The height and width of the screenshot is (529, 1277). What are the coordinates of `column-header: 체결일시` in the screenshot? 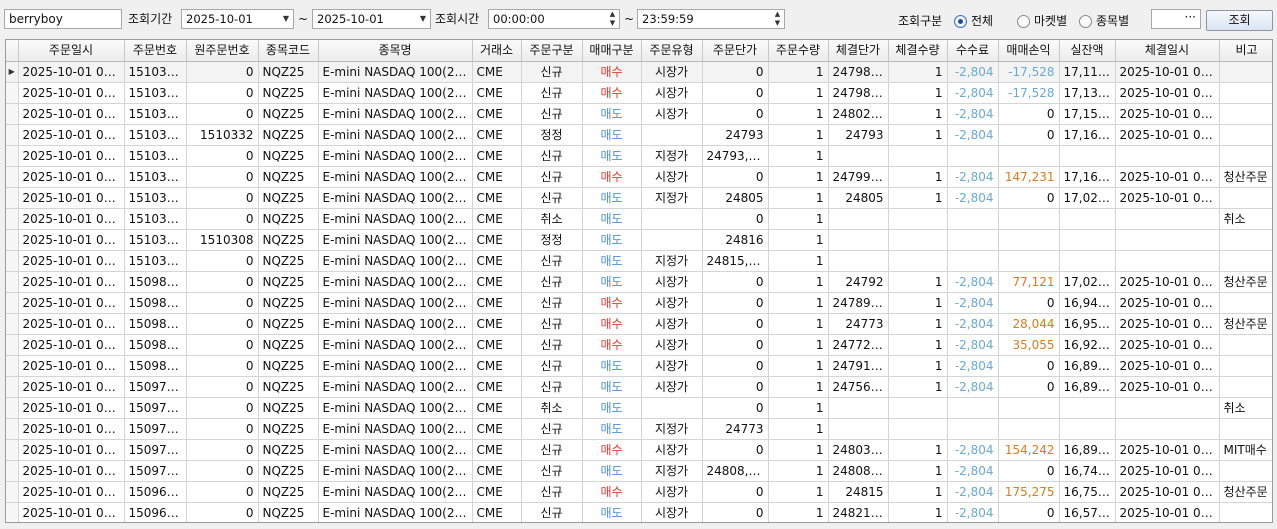 It's located at (1167, 51).